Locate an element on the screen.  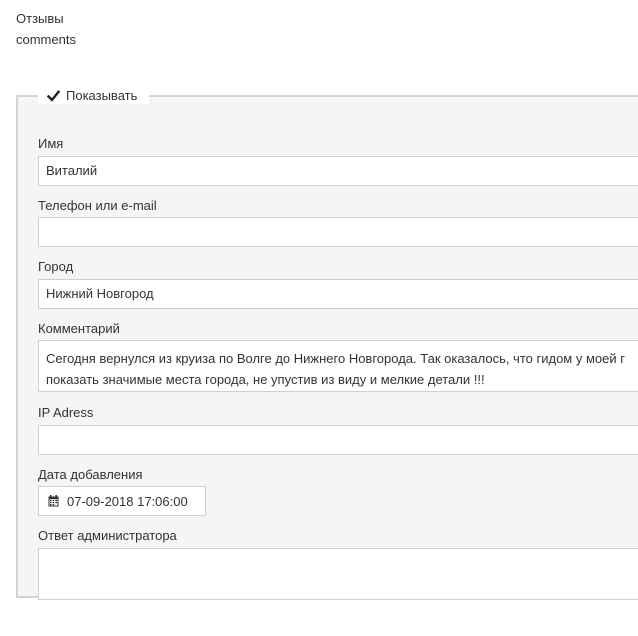
page-title-en: comments is located at coordinates (46, 39).